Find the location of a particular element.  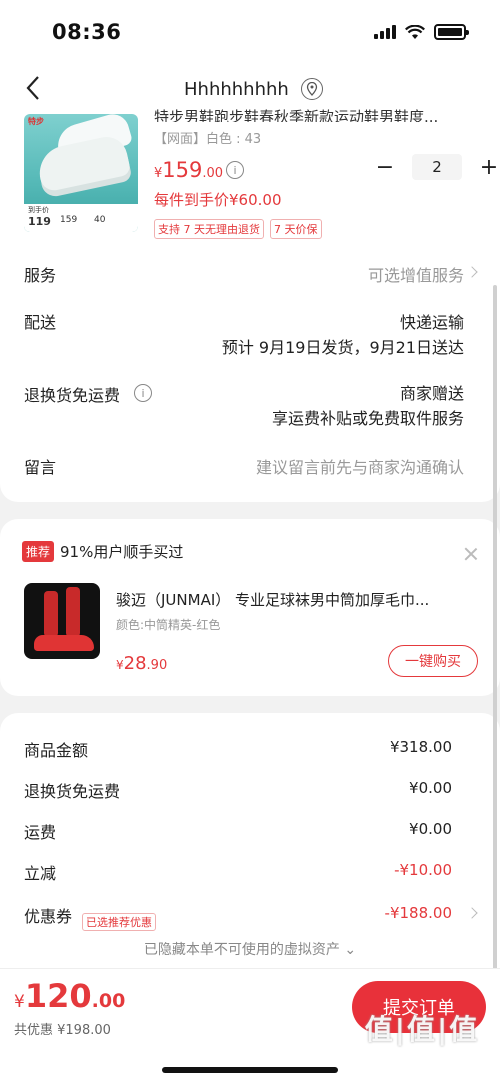

nav-title-group: Hhhhhhhhh is located at coordinates (253, 89).